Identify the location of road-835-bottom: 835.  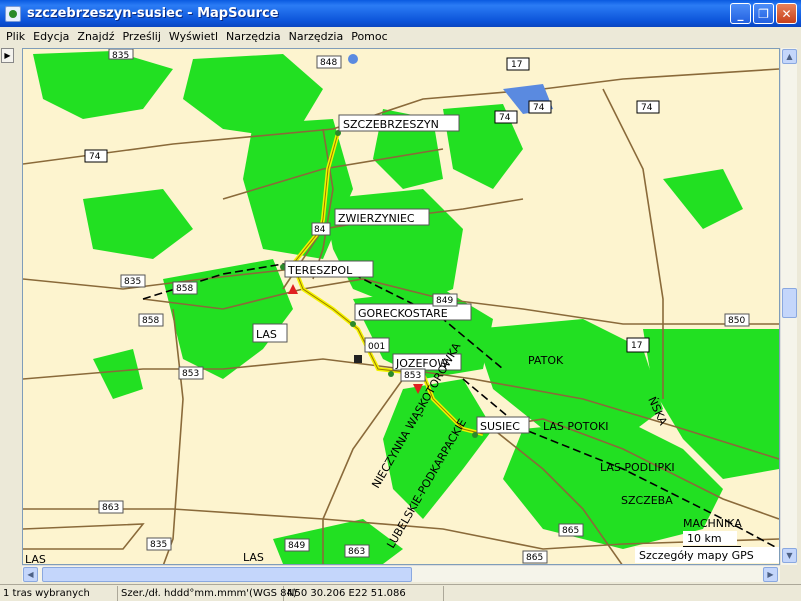
(158, 545).